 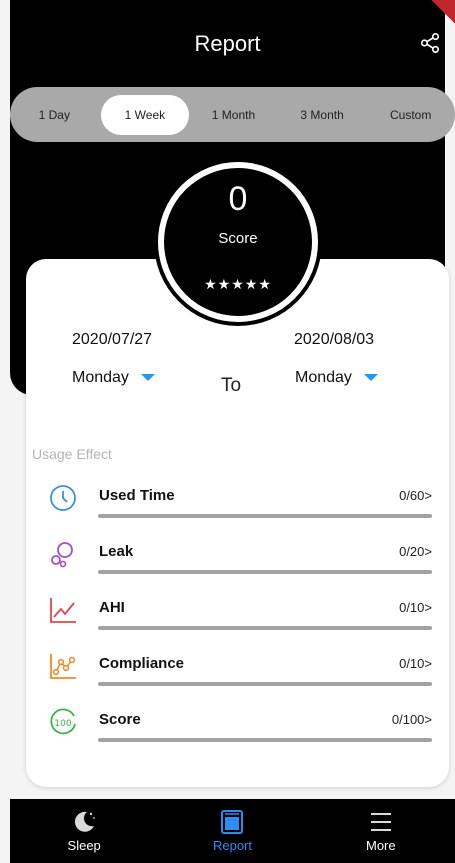 I want to click on page-title: Report, so click(x=227, y=43).